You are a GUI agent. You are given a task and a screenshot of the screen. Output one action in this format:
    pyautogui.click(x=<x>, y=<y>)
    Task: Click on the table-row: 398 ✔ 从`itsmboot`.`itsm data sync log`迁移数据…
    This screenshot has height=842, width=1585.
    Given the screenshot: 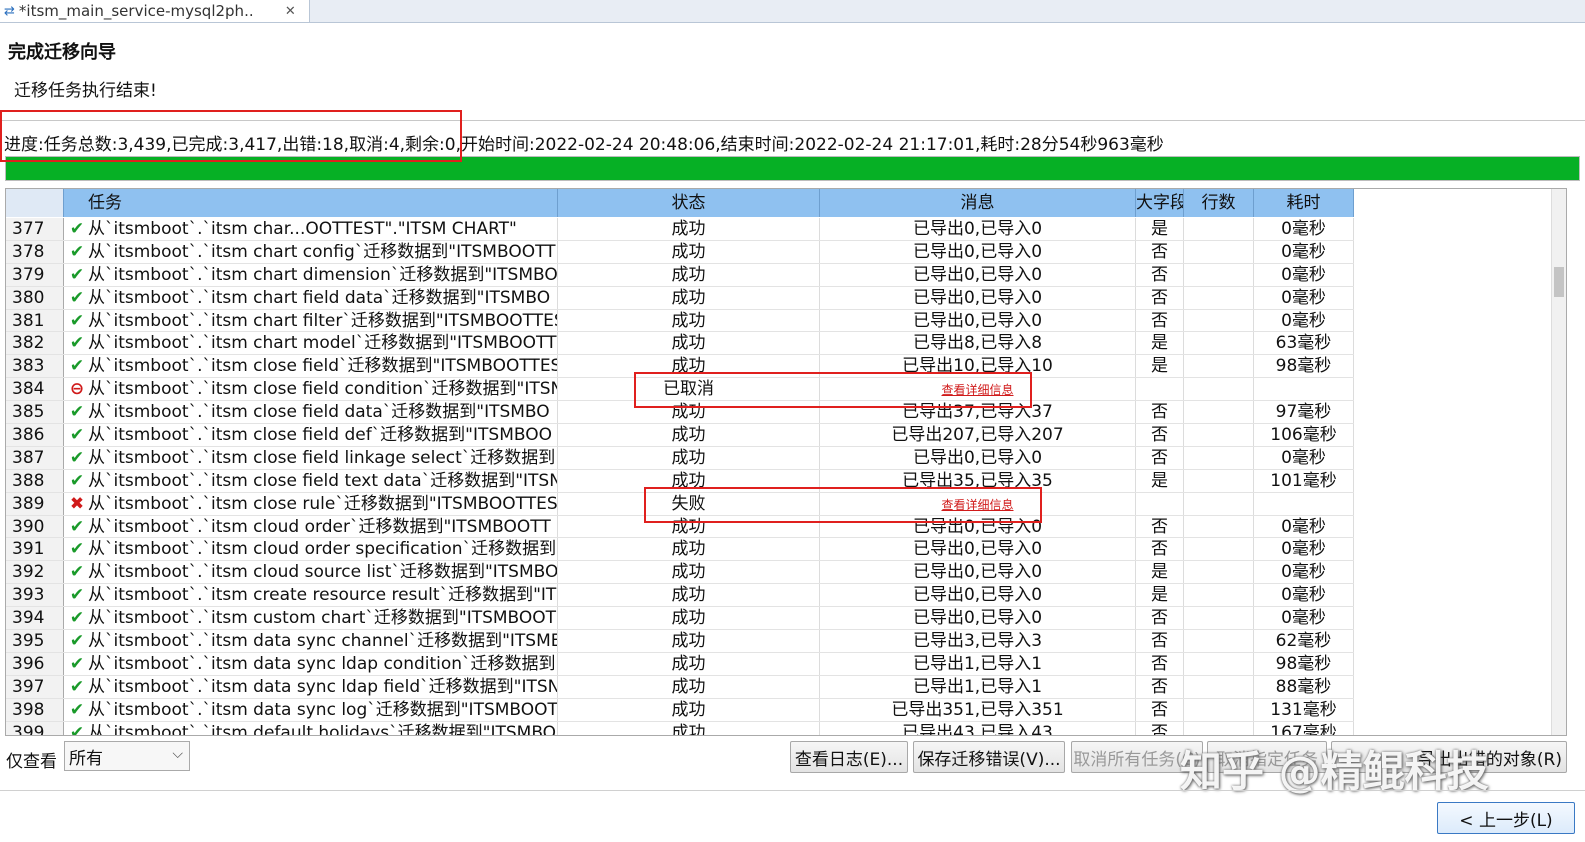 What is the action you would take?
    pyautogui.click(x=680, y=710)
    